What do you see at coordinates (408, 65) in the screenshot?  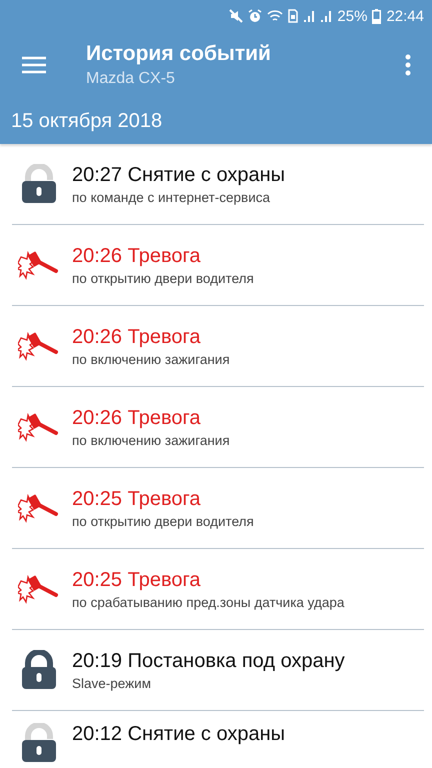 I see `more-options-icon` at bounding box center [408, 65].